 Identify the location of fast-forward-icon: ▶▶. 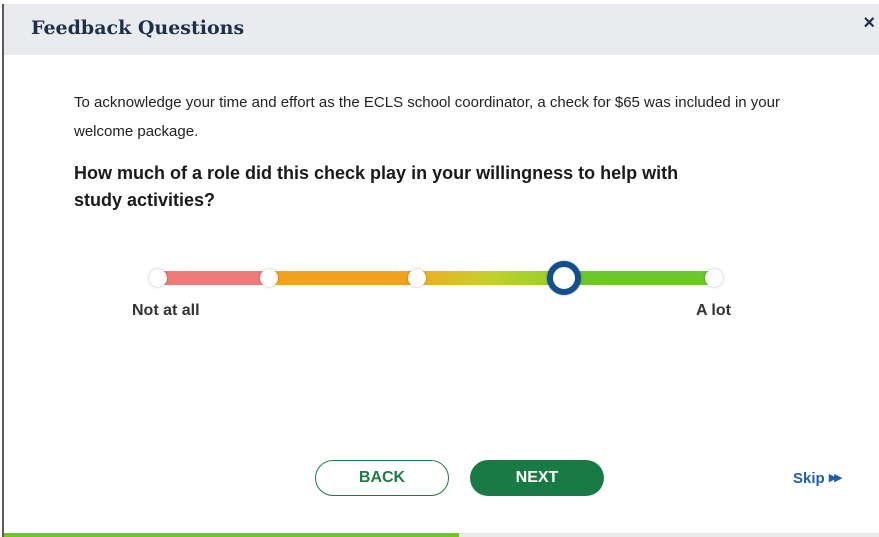
(835, 478).